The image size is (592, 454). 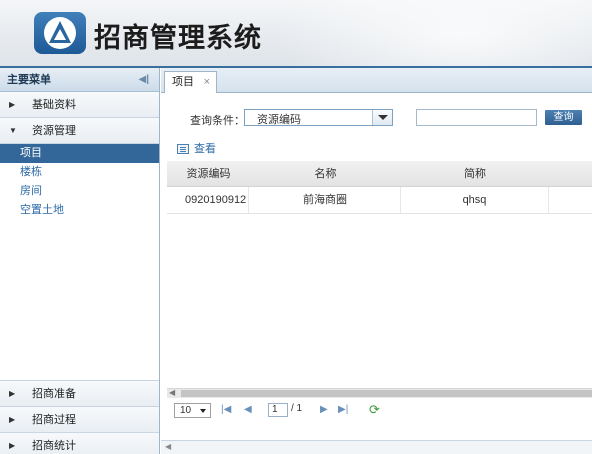 I want to click on sidebar-item-vacant-land: 空置土地, so click(x=79, y=210).